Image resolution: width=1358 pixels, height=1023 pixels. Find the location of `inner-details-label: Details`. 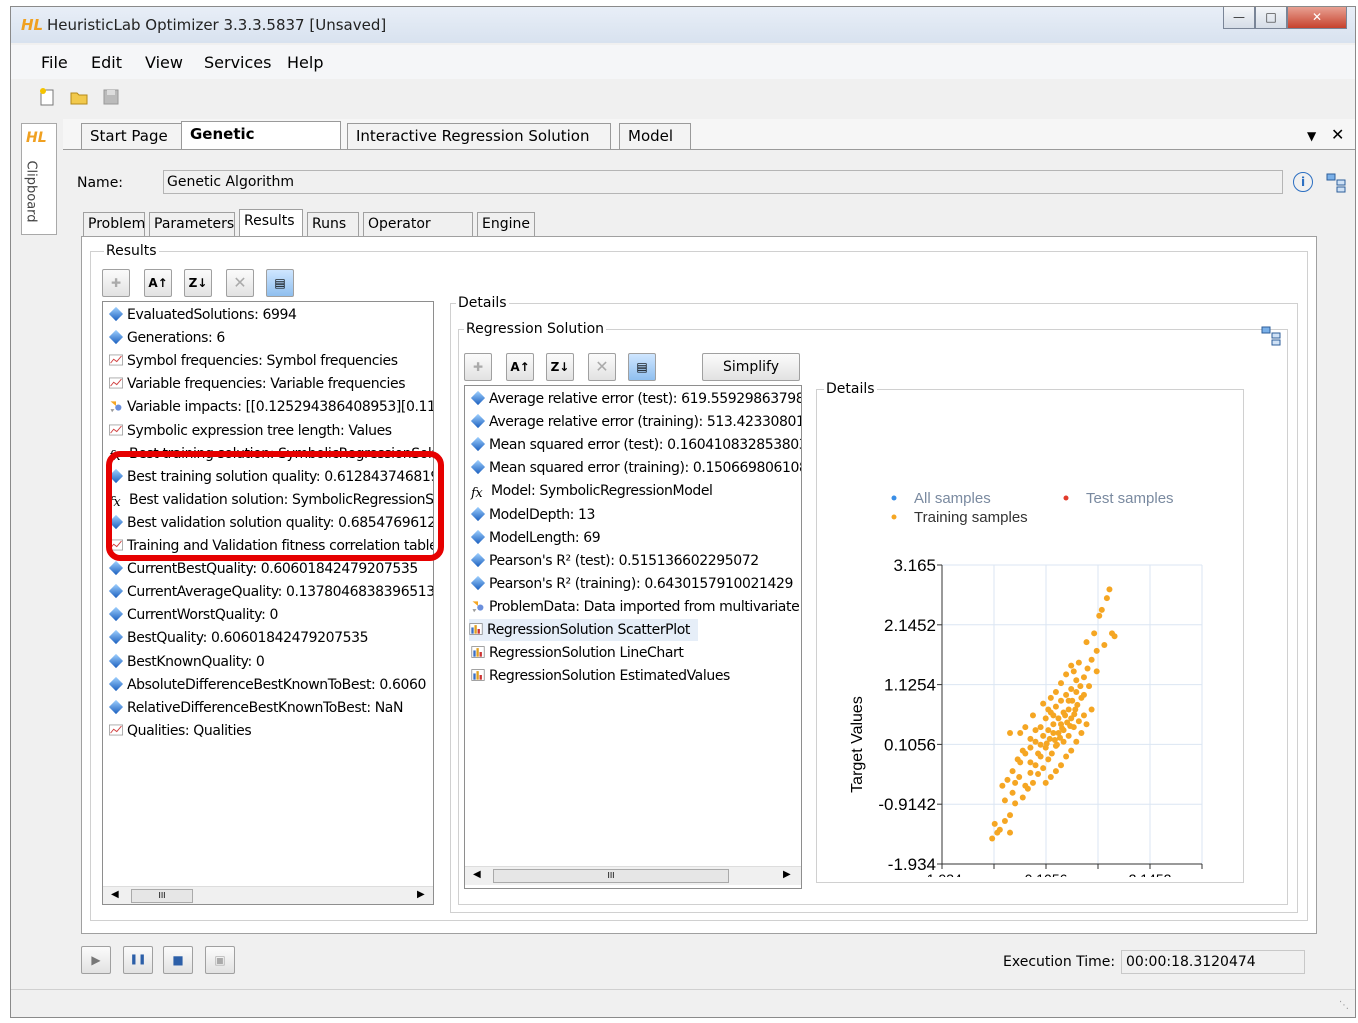

inner-details-label: Details is located at coordinates (850, 389).